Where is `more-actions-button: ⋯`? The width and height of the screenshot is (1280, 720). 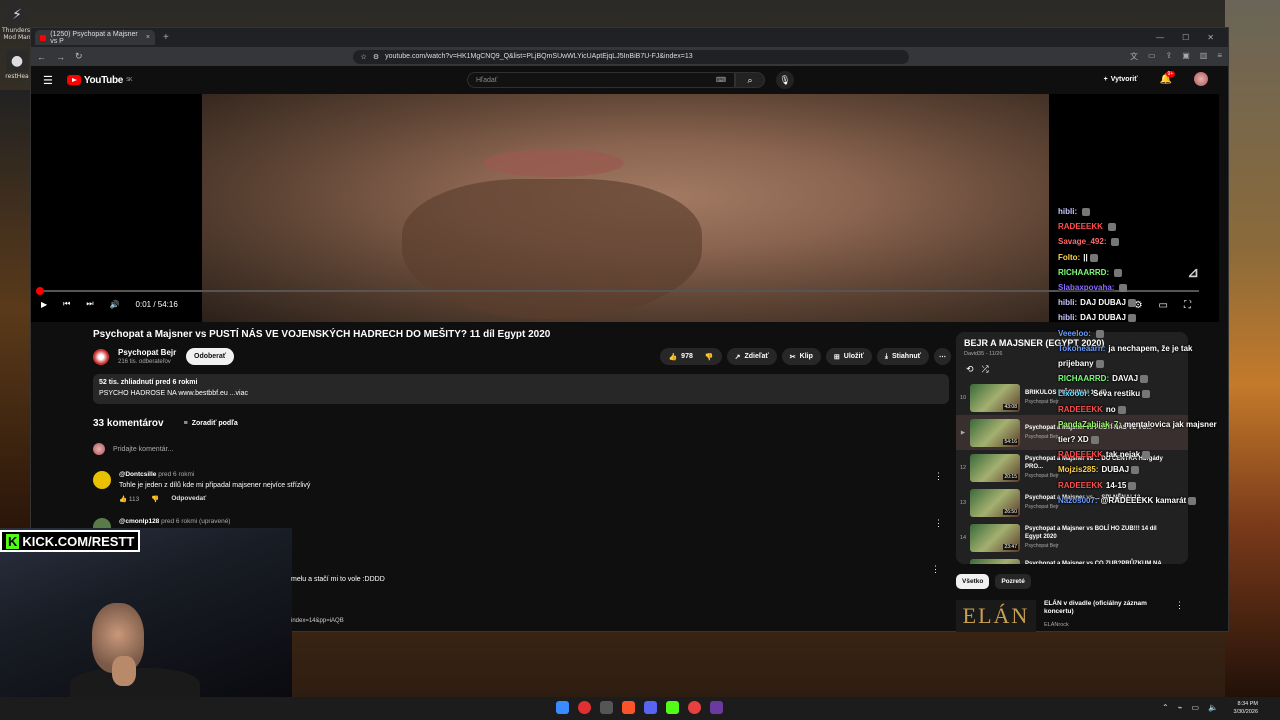
more-actions-button: ⋯ is located at coordinates (942, 356).